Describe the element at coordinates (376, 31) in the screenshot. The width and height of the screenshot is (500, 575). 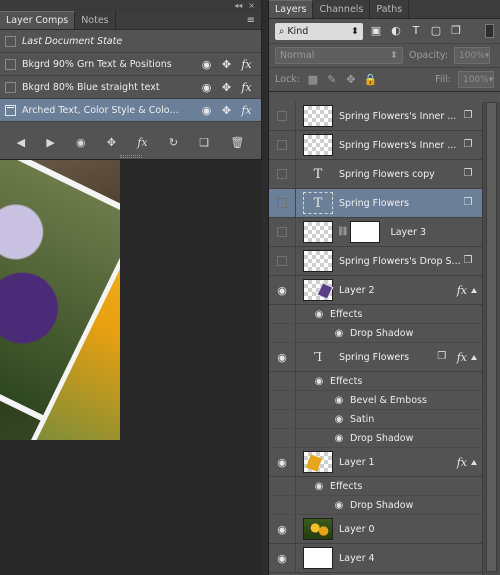
I see `image-filter-icon: ▣` at that location.